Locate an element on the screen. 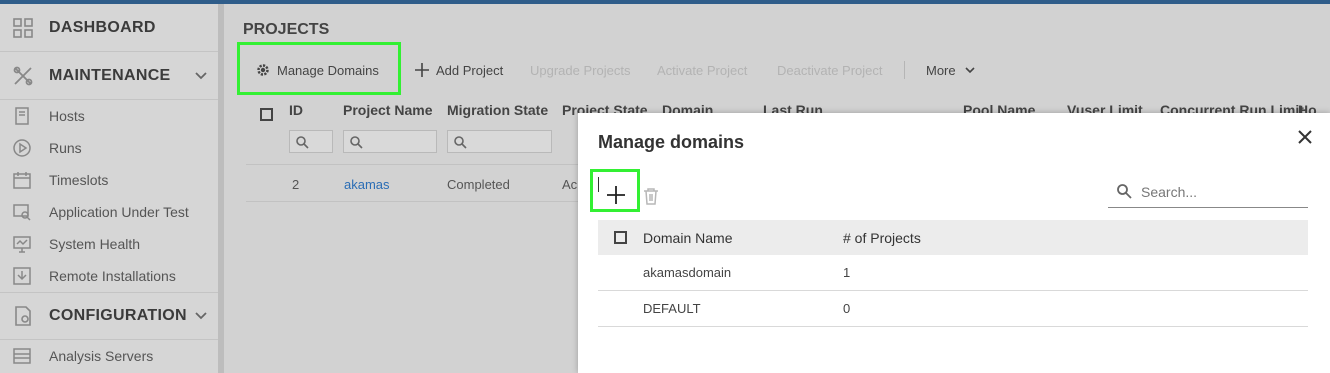 Image resolution: width=1330 pixels, height=373 pixels. sidebar-item-label: Runs is located at coordinates (65, 148).